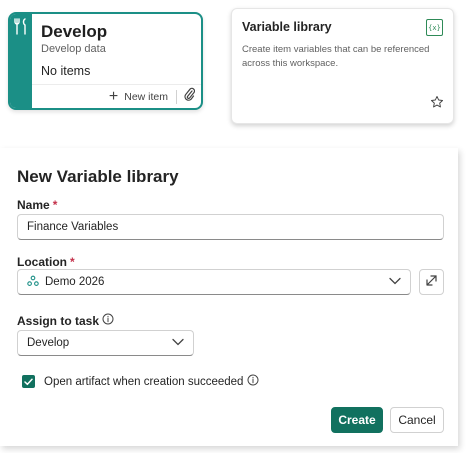 Image resolution: width=474 pixels, height=453 pixels. I want to click on open-workspace-button, so click(431, 282).